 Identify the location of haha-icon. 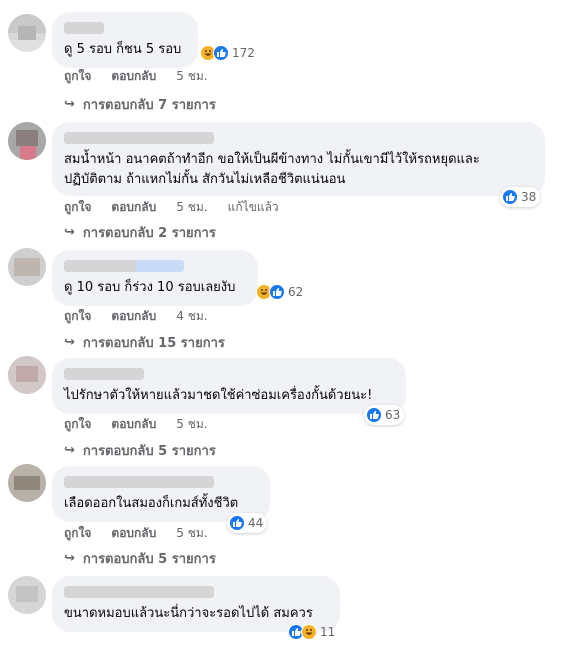
(309, 632).